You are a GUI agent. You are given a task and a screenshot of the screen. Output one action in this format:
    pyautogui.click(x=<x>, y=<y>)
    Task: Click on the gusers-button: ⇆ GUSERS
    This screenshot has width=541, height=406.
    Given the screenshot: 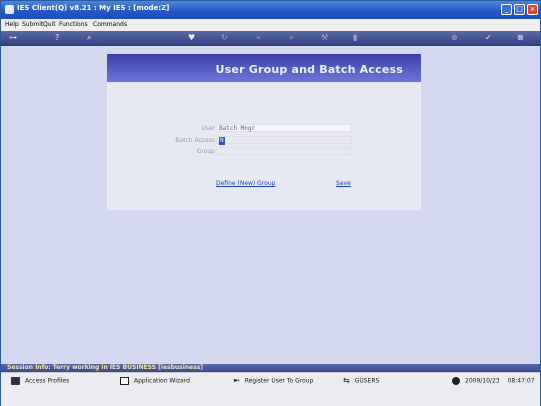 What is the action you would take?
    pyautogui.click(x=361, y=381)
    